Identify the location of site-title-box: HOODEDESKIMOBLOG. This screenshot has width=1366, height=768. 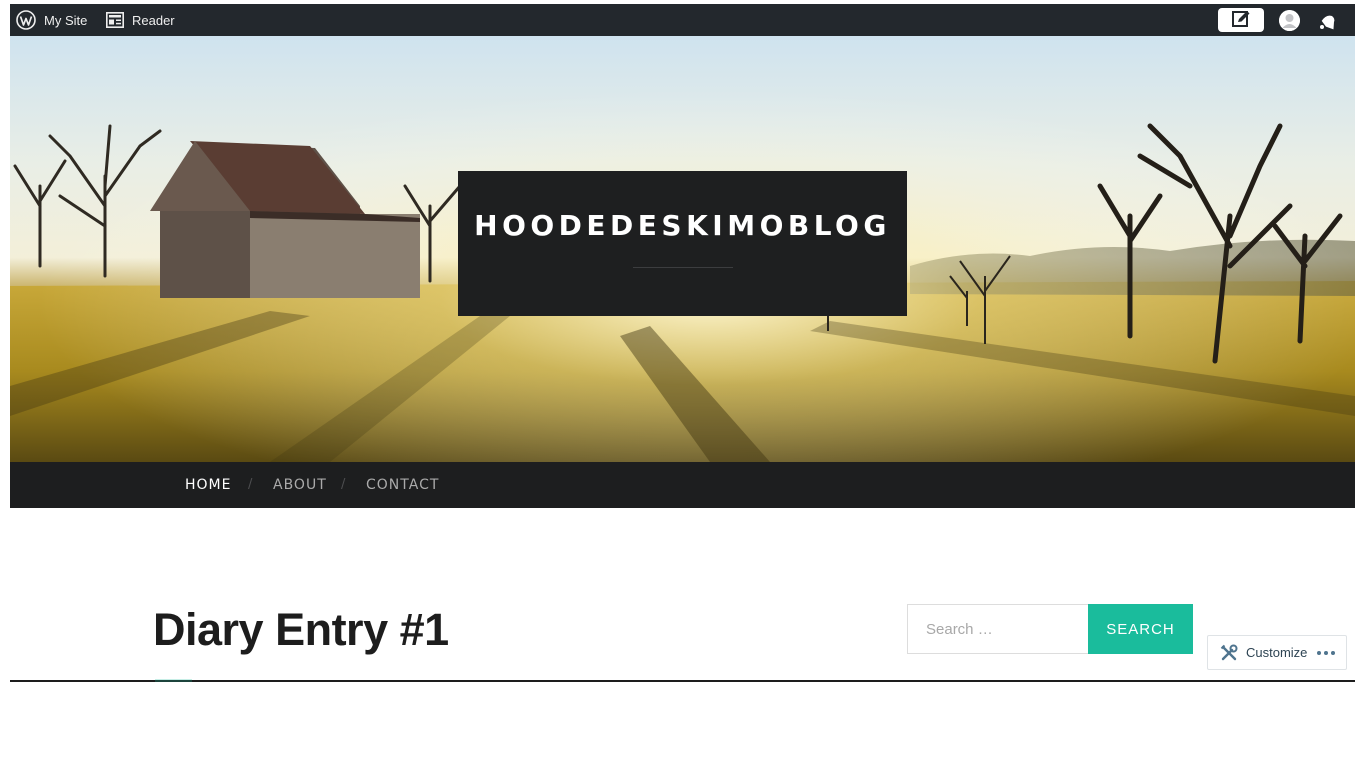
(682, 243).